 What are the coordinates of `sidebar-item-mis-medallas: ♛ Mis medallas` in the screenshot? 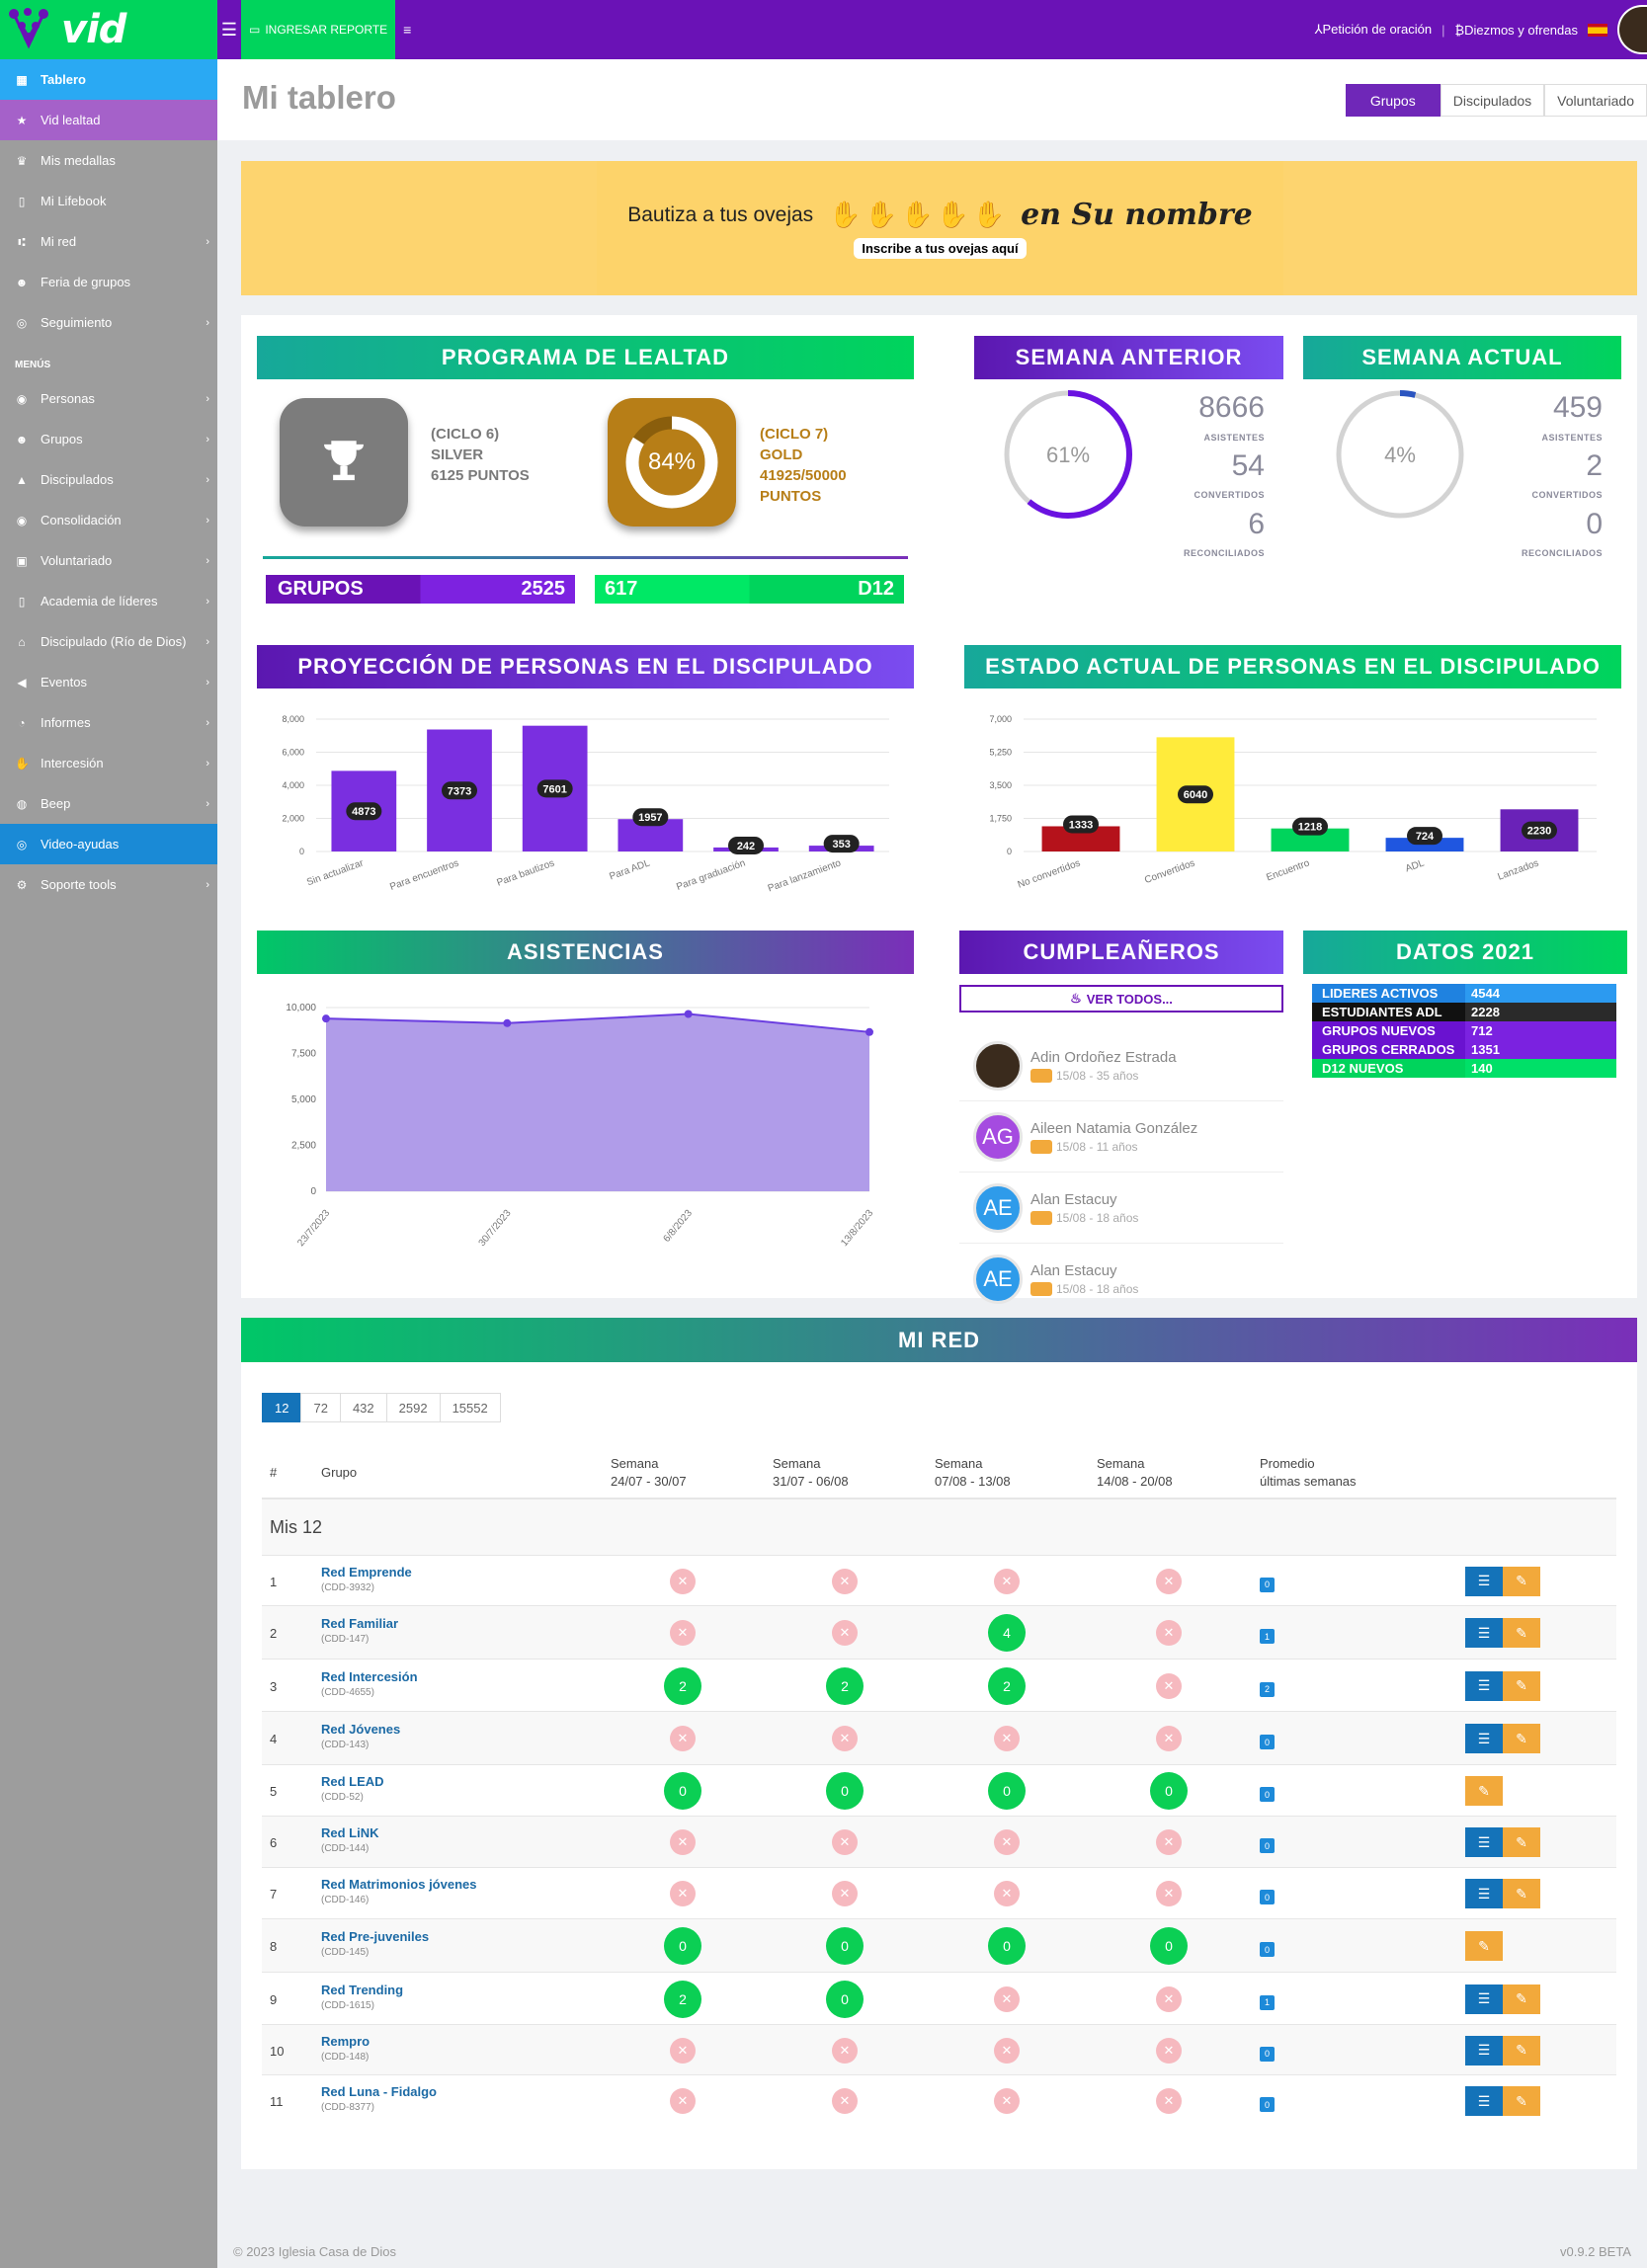 It's located at (108, 160).